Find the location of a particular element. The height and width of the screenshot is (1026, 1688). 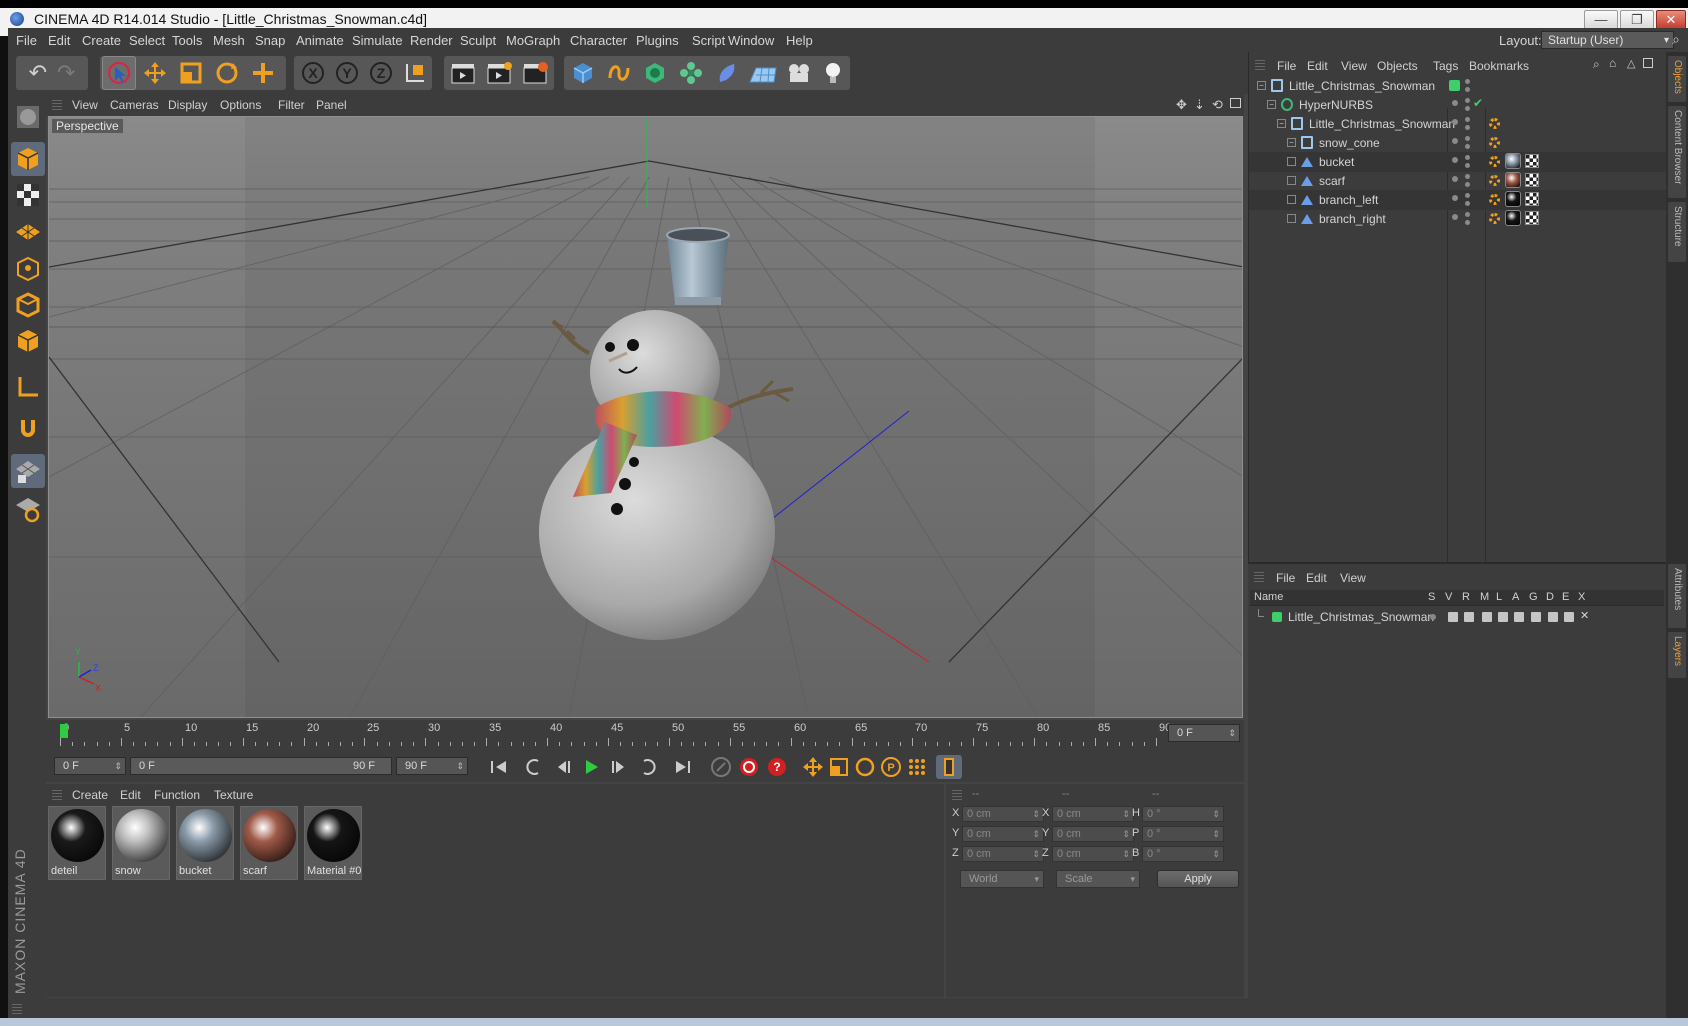

end-frame-field: 90 F ⇕ is located at coordinates (432, 766).